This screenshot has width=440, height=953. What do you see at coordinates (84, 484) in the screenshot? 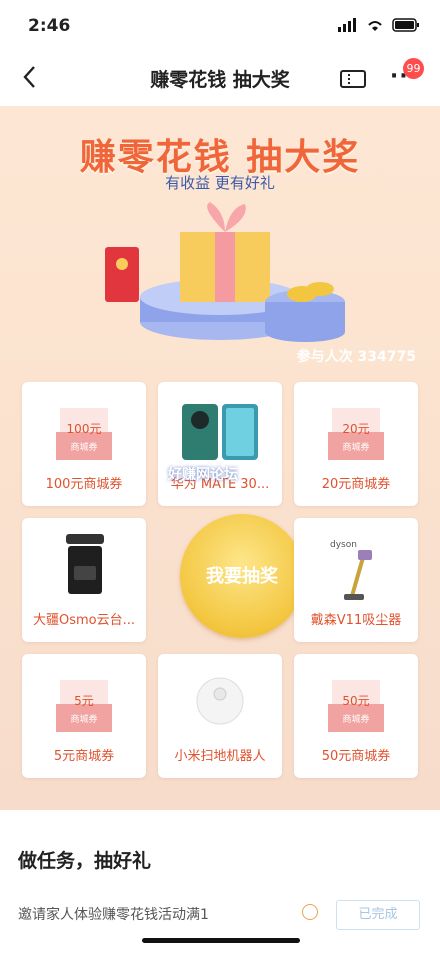
I see `prize-label: 100元商城券` at bounding box center [84, 484].